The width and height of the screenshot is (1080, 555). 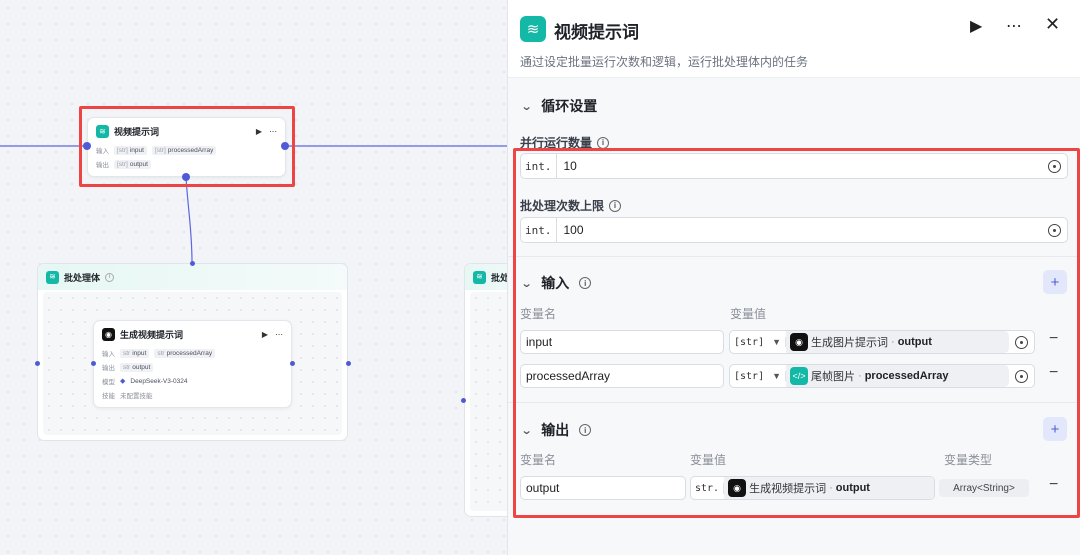 I want to click on panel-header: ≋ 视频提示词 ▶ ⋯ ✕ 通过设定批量运行次数和逻辑，运行批处理体内的任务, so click(x=794, y=39).